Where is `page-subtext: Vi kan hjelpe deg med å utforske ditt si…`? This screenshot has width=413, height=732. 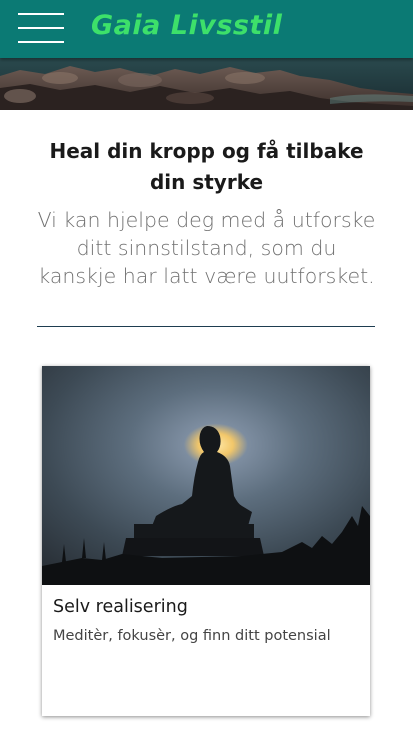
page-subtext: Vi kan hjelpe deg med å utforske ditt si… is located at coordinates (206, 248).